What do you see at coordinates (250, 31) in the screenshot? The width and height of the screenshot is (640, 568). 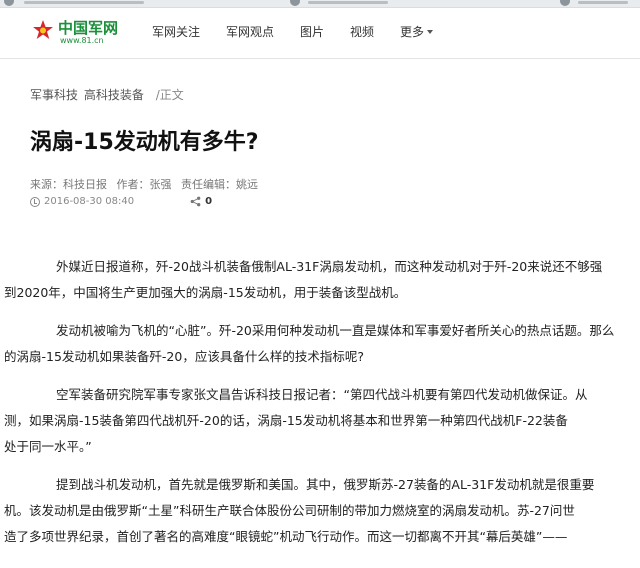 I see `nav-item-junwang-guandian: 军网观点` at bounding box center [250, 31].